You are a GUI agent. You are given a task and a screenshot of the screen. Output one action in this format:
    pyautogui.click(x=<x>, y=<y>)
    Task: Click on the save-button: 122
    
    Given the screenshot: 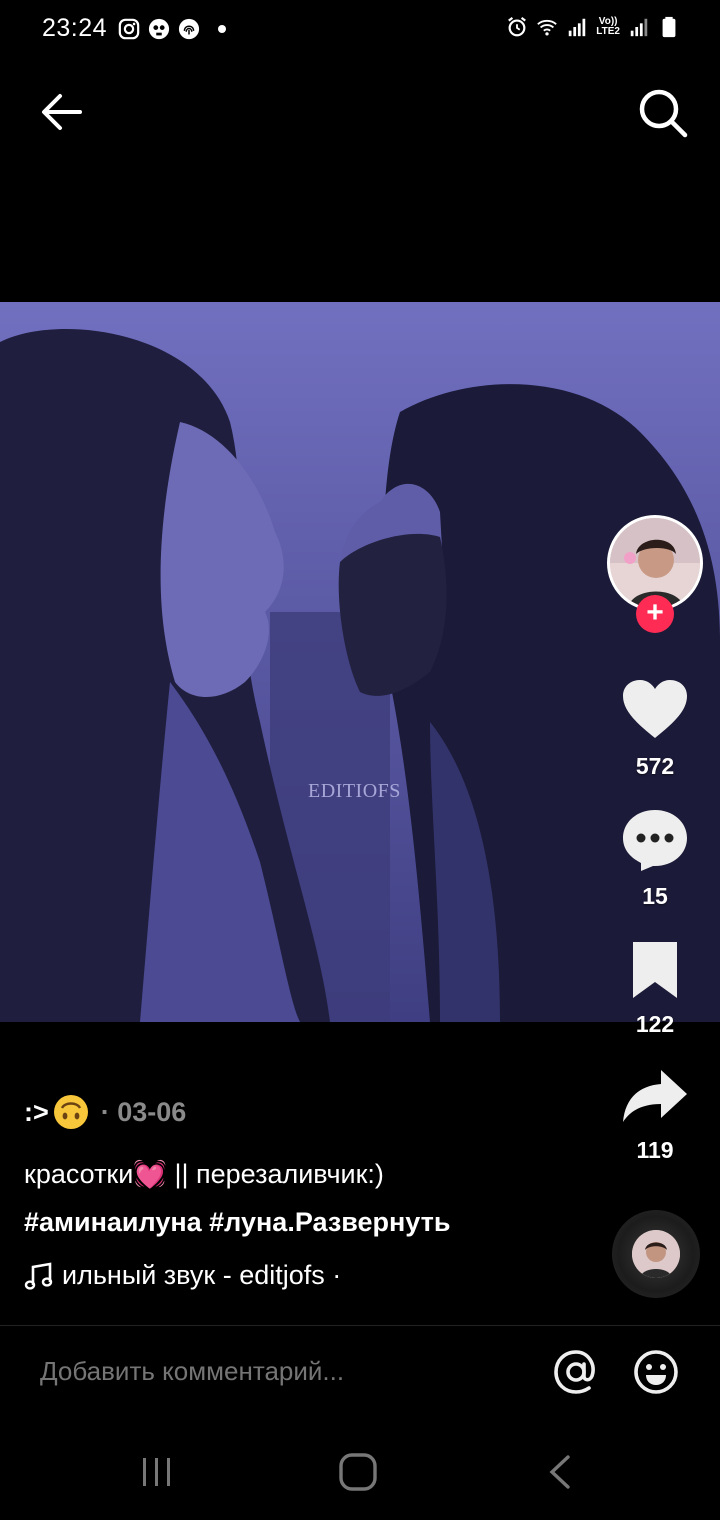 What is the action you would take?
    pyautogui.click(x=655, y=989)
    